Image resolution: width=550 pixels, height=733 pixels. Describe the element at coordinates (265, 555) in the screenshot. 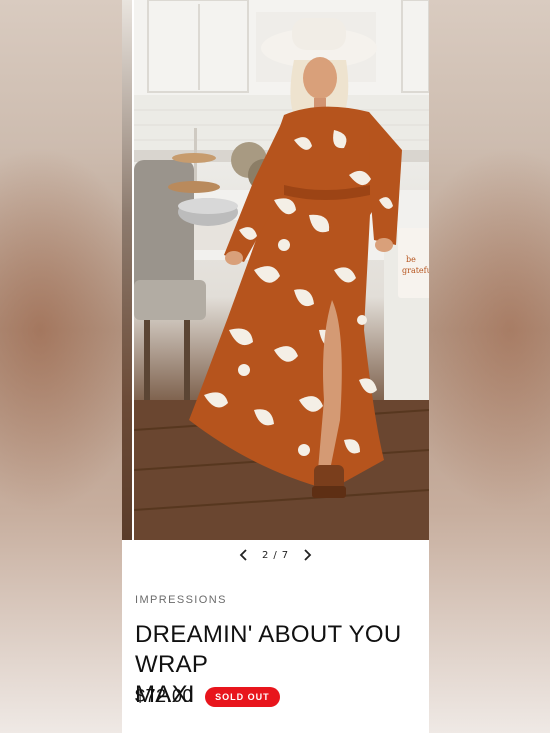

I see `current-page: 2` at that location.